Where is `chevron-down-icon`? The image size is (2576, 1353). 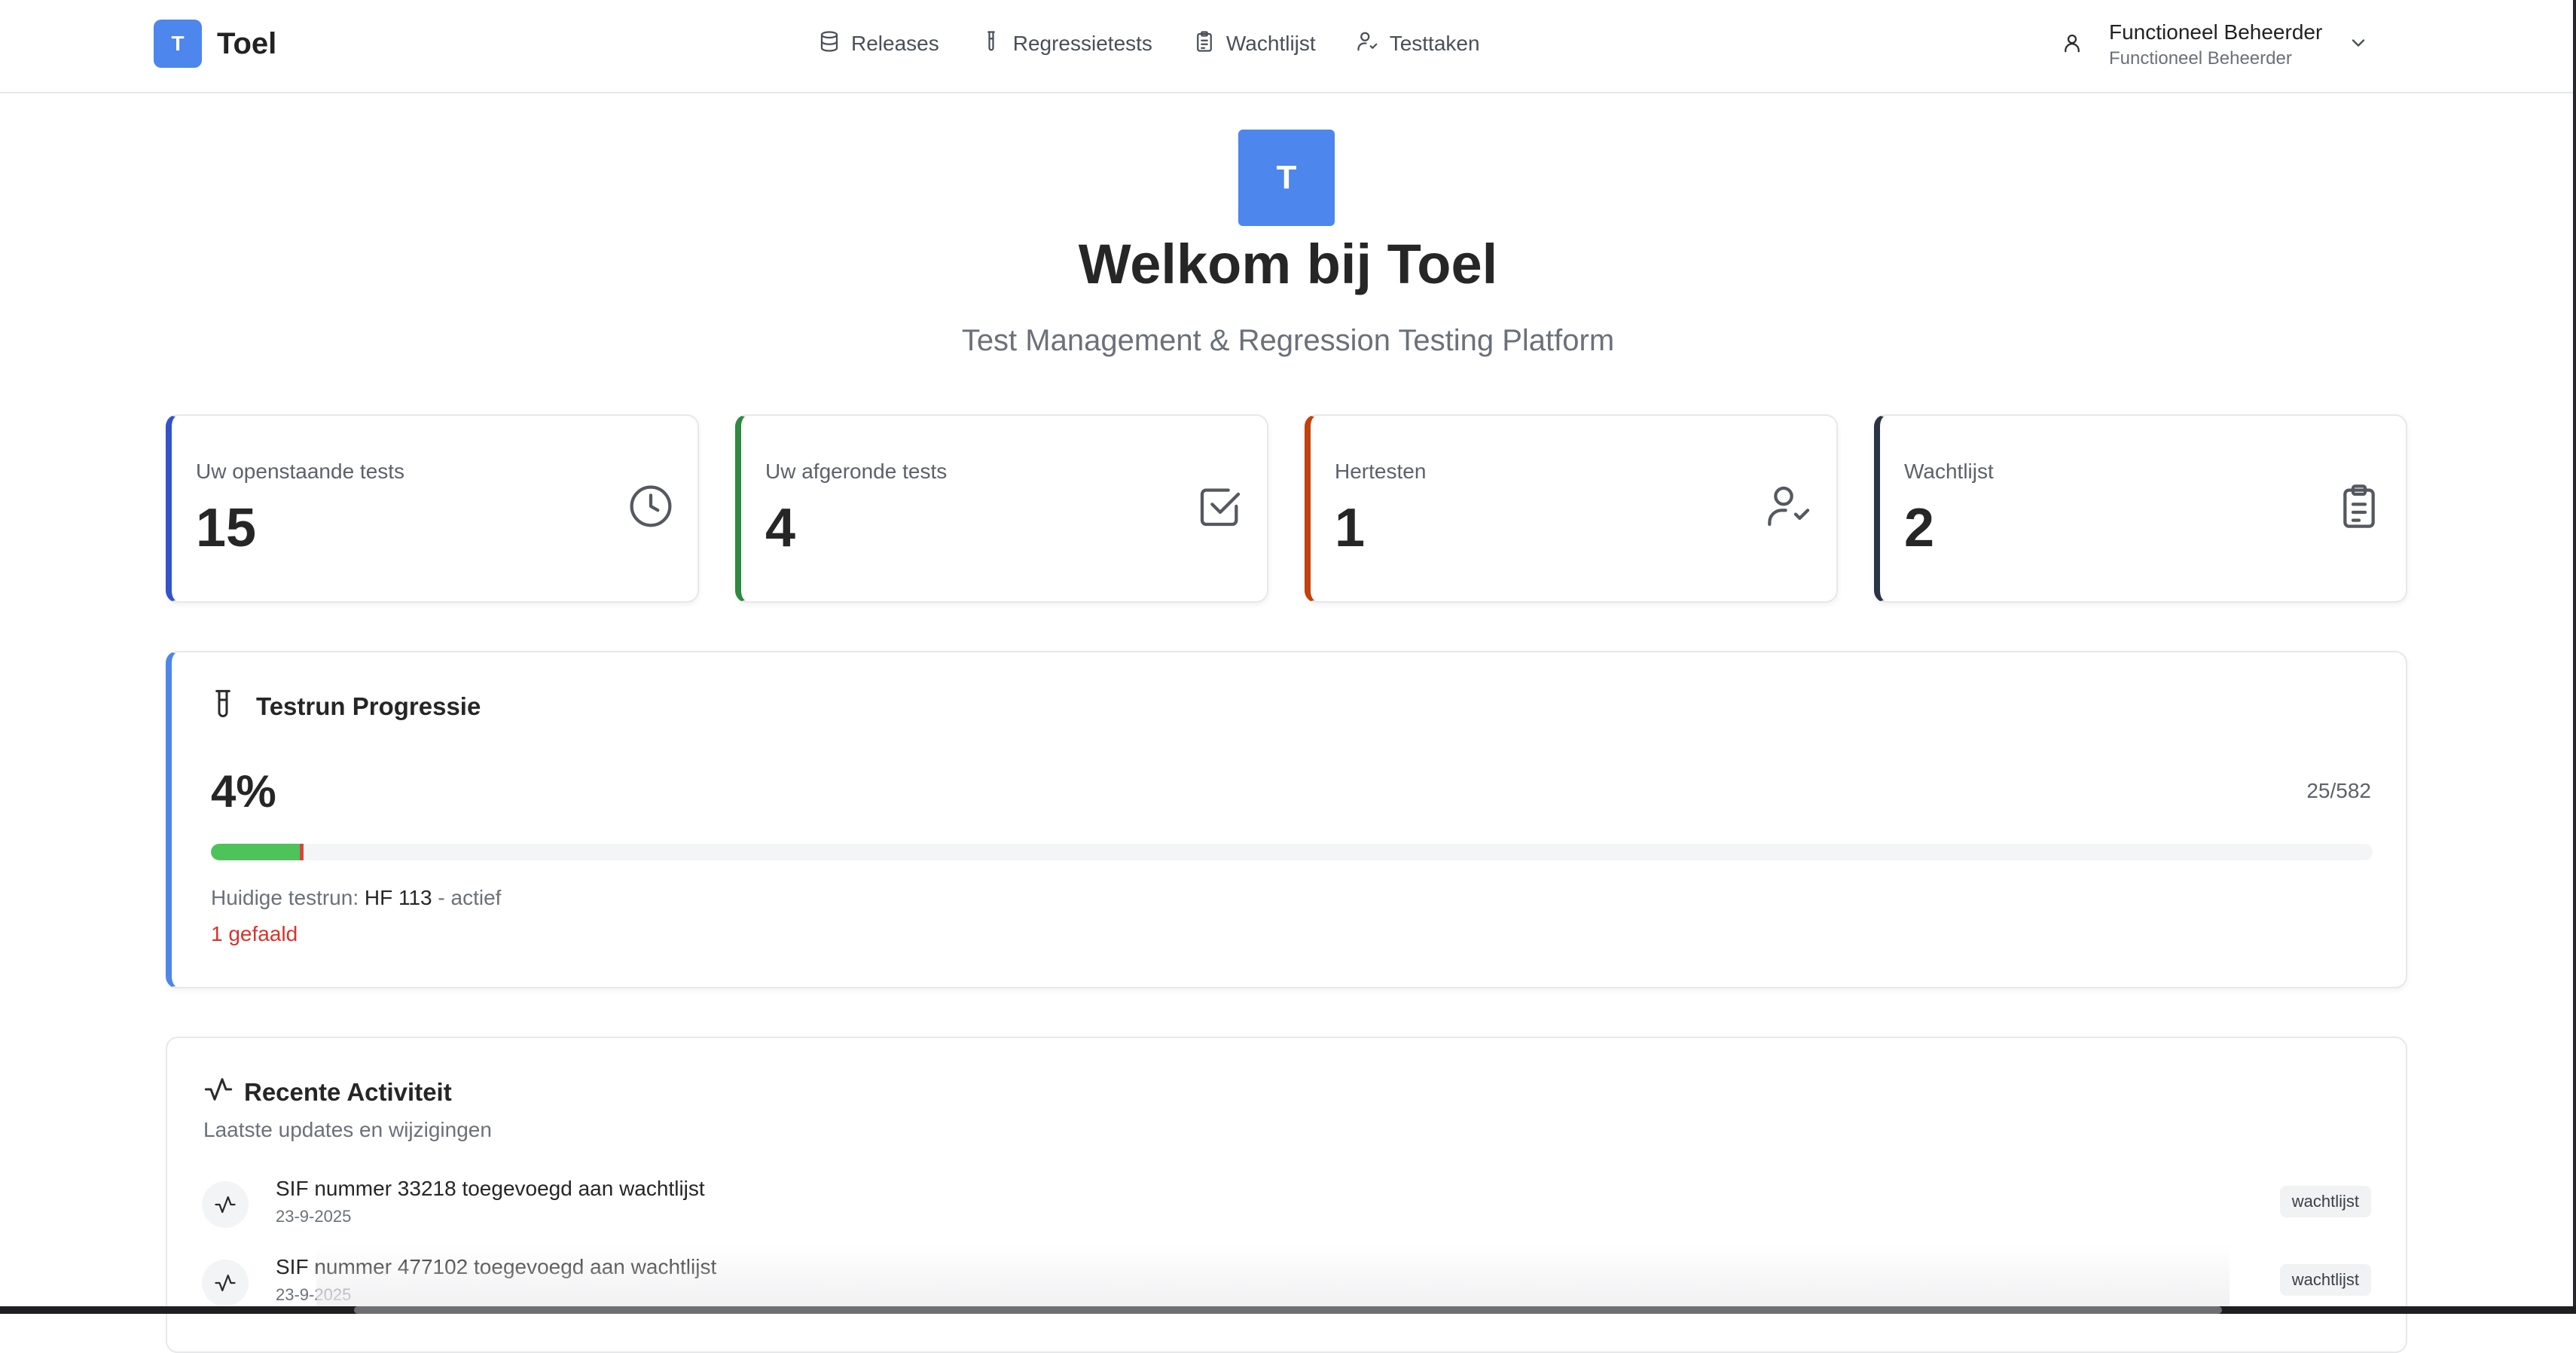
chevron-down-icon is located at coordinates (2358, 44).